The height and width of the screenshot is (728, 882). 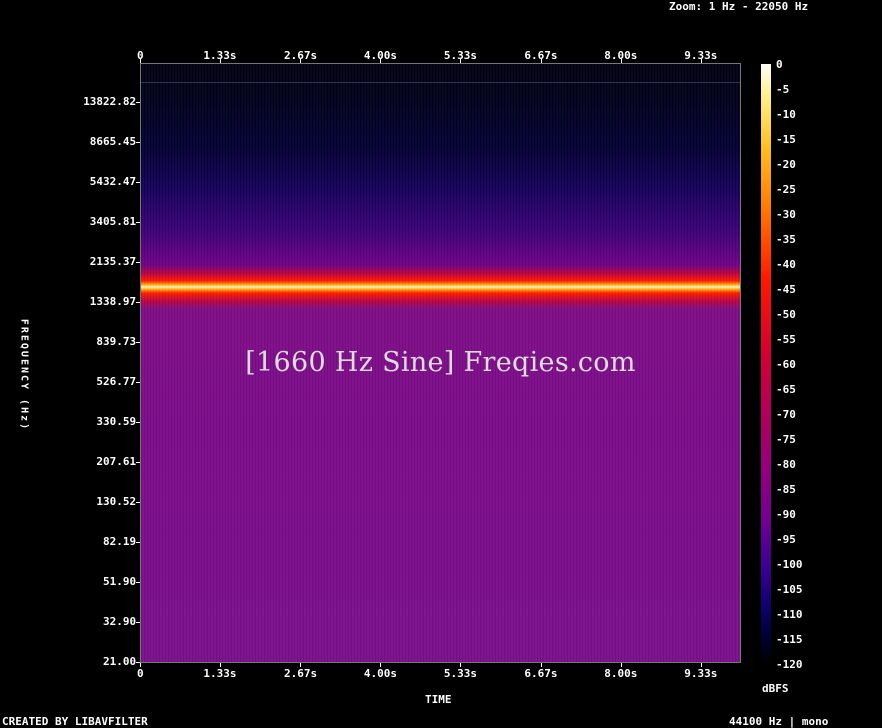 I want to click on footer-credit: CREATED BY LIBAVFILTER, so click(x=75, y=721).